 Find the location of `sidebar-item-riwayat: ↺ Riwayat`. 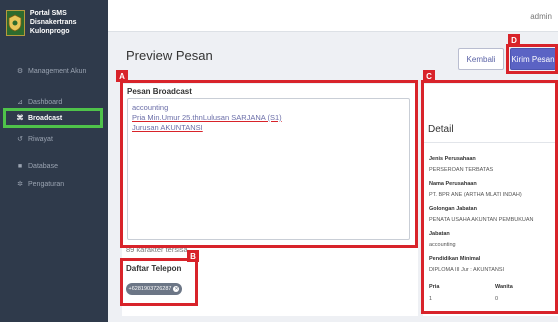

sidebar-item-riwayat: ↺ Riwayat is located at coordinates (54, 139).